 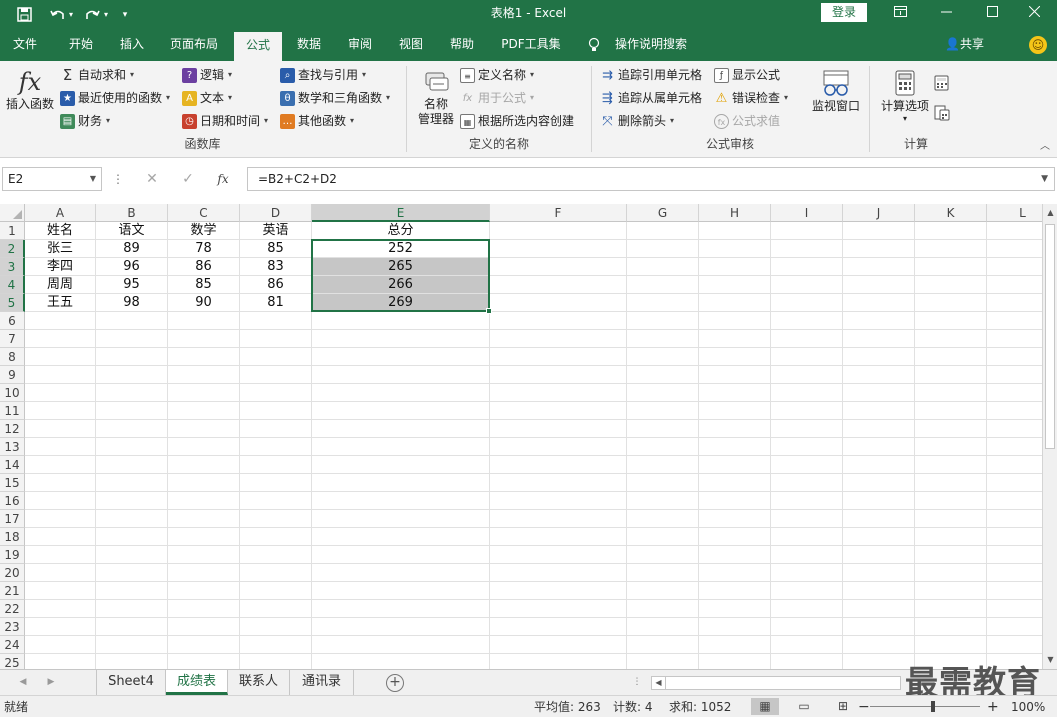 I want to click on zoom-in-icon: +, so click(x=993, y=706).